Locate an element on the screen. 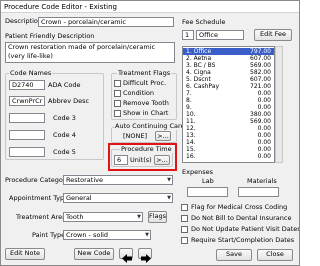 This screenshot has width=320, height=266. fee-schedule-row: 9. 0.00 is located at coordinates (228, 107).